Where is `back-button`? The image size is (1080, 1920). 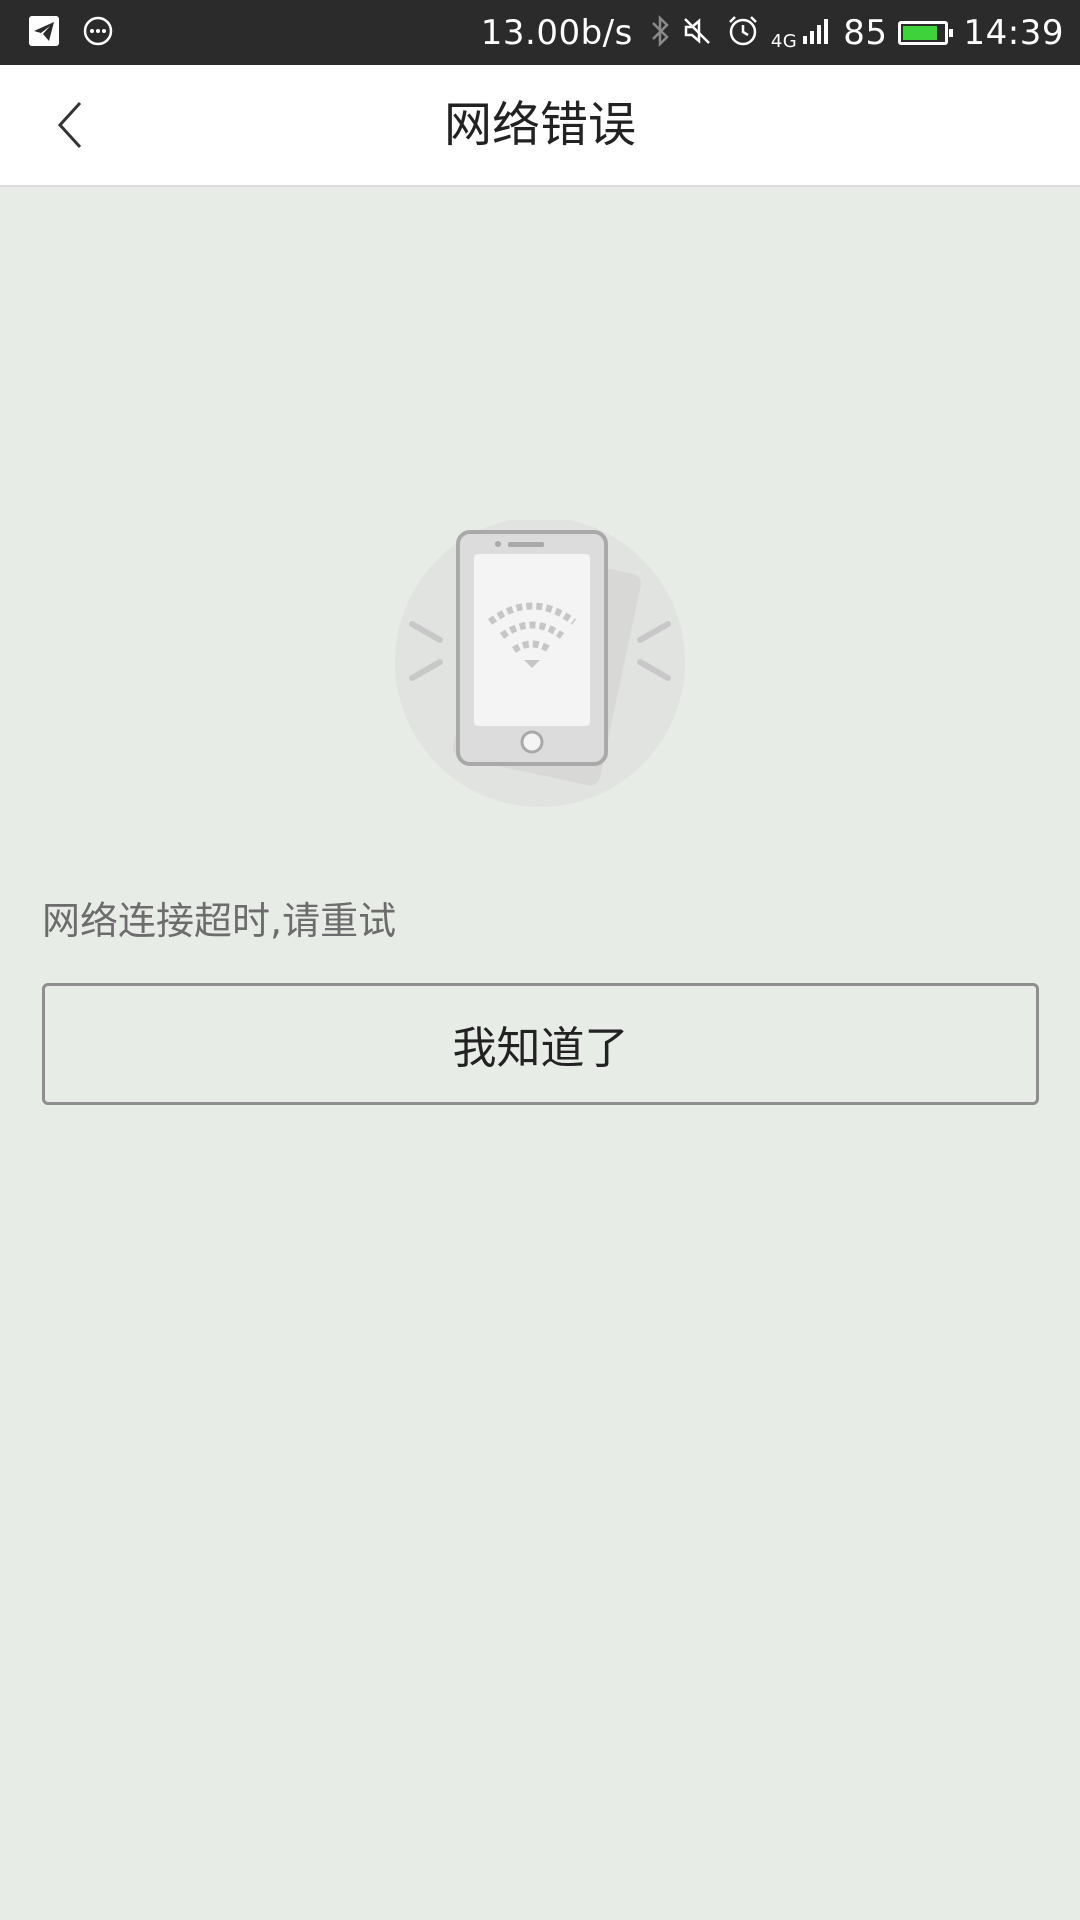 back-button is located at coordinates (70, 125).